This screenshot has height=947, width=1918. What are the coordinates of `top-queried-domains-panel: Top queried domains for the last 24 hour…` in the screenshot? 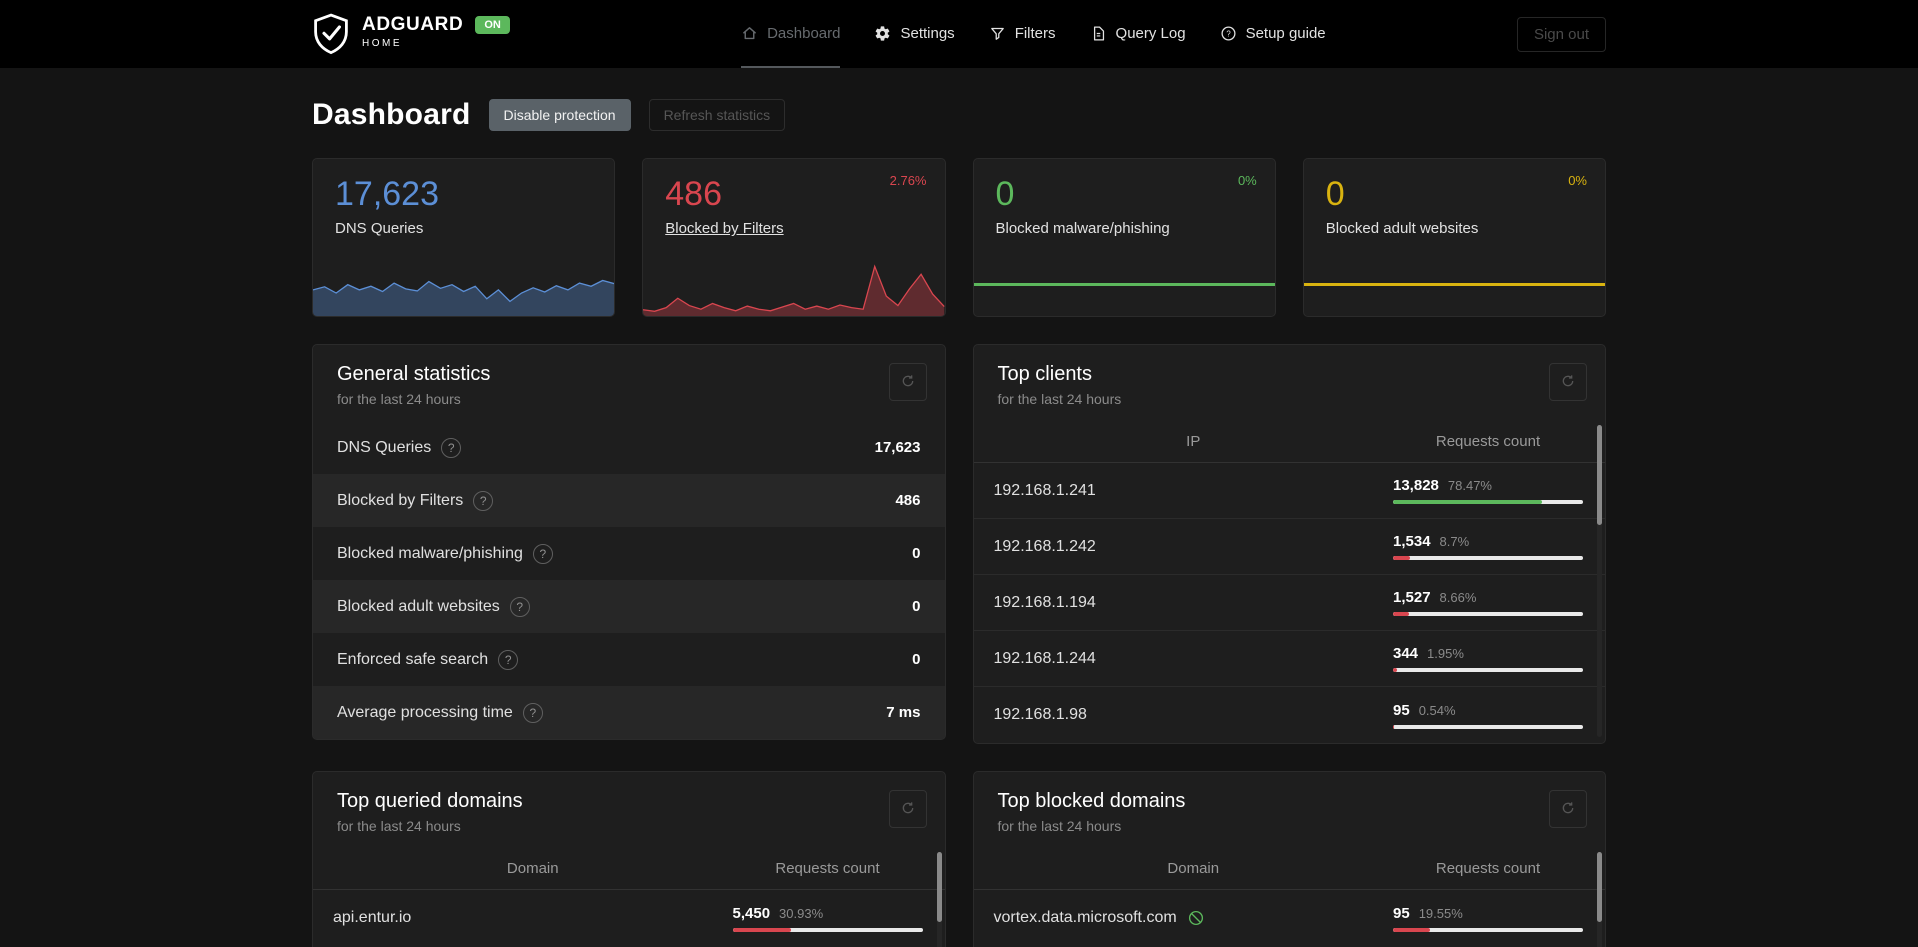 It's located at (629, 859).